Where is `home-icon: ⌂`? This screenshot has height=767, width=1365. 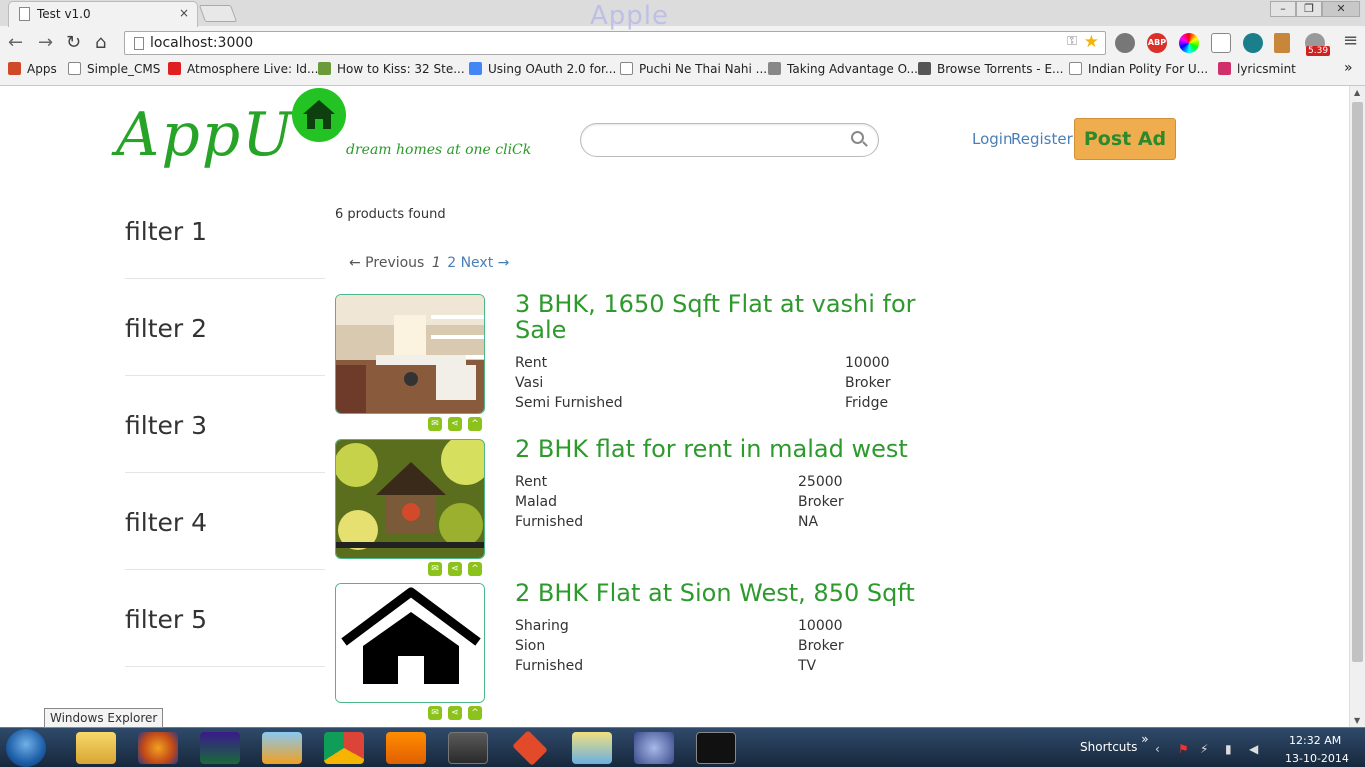
home-icon: ⌂ is located at coordinates (100, 42).